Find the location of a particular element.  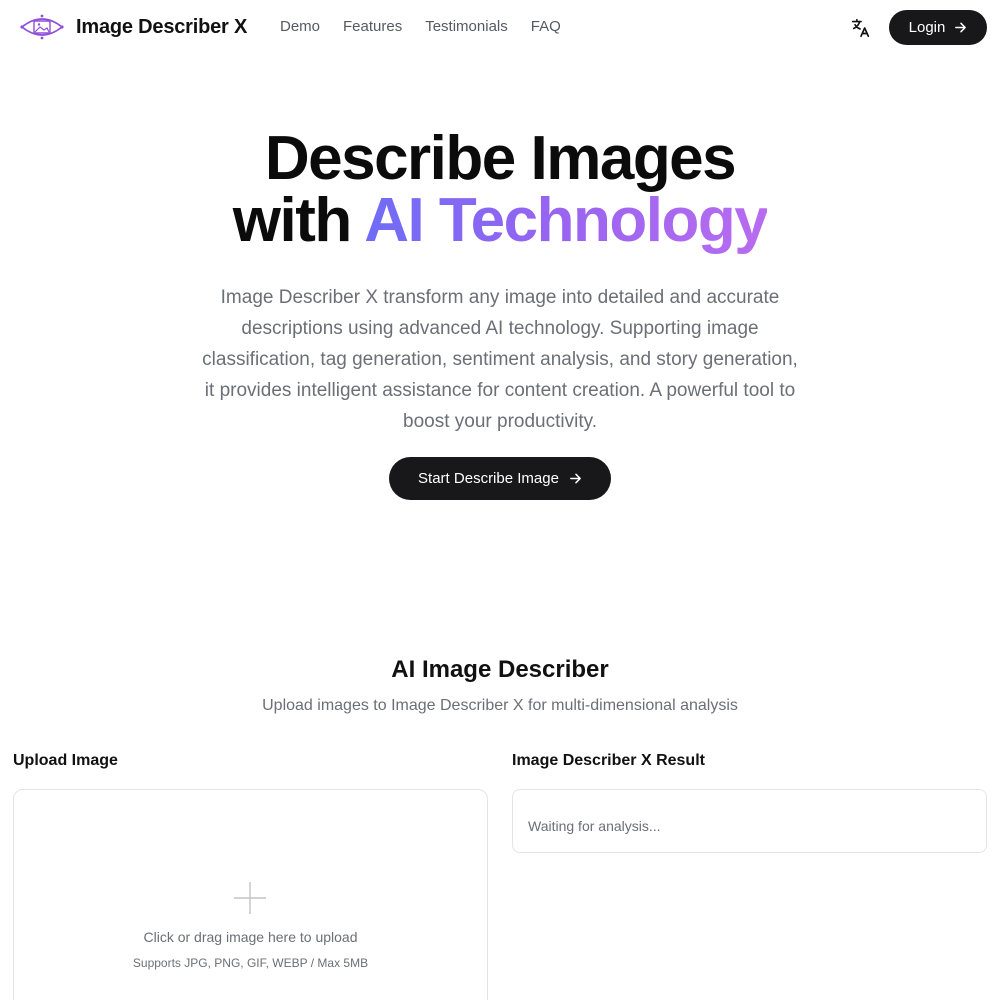

nav-link-testimonials: Testimonials is located at coordinates (466, 26).